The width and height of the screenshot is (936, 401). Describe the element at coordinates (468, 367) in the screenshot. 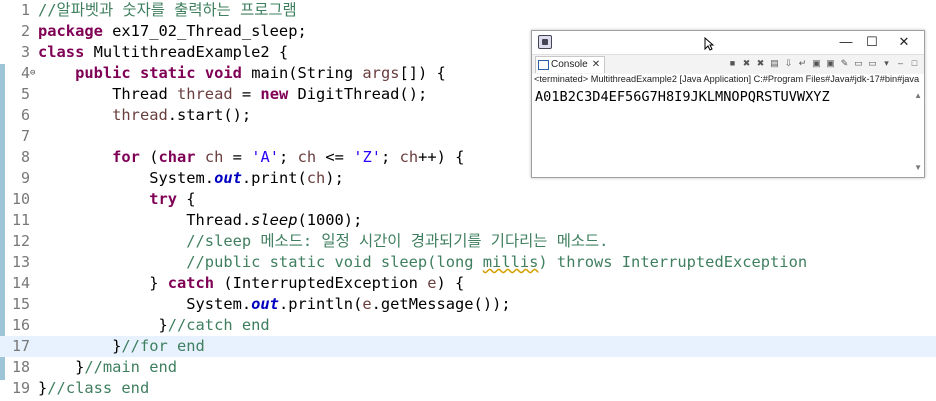

I see `code-line: 18 }//main end` at that location.